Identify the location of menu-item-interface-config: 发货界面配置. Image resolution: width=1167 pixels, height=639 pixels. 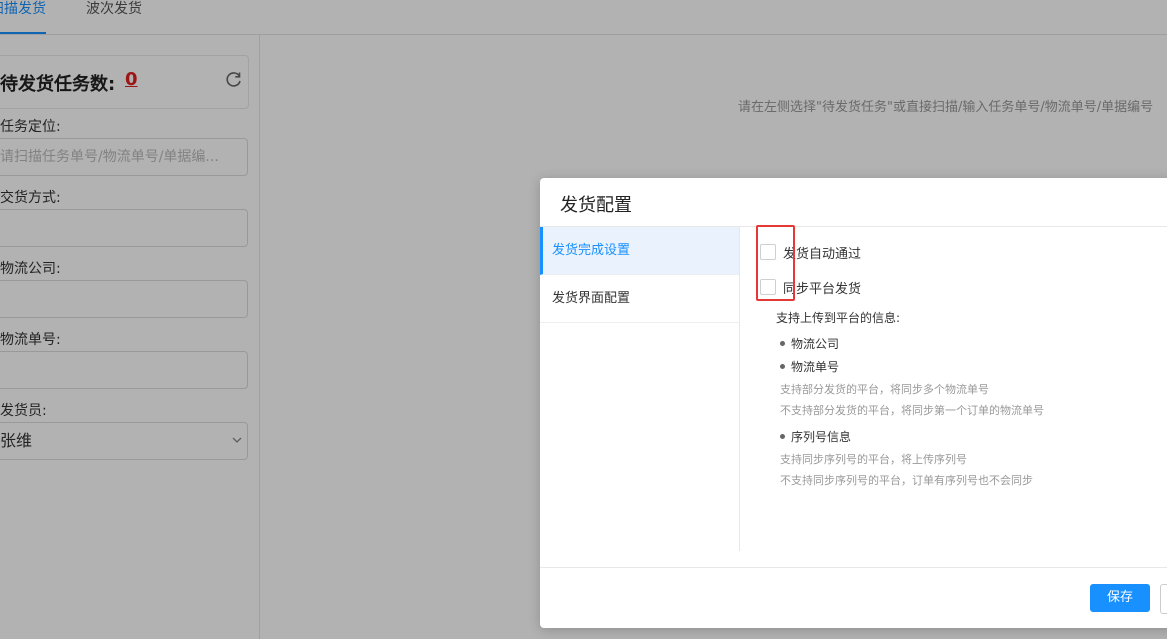
(639, 299).